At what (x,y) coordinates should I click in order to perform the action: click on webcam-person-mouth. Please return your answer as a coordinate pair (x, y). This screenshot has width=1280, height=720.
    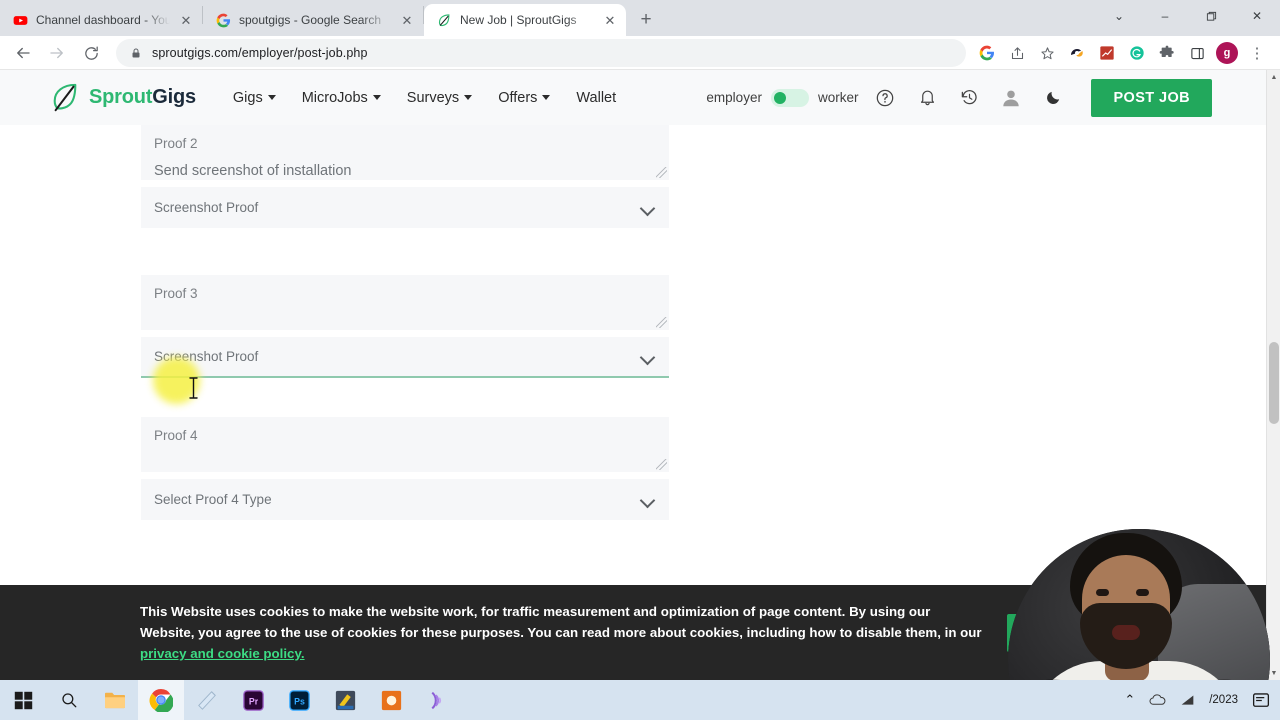
    Looking at the image, I should click on (1126, 632).